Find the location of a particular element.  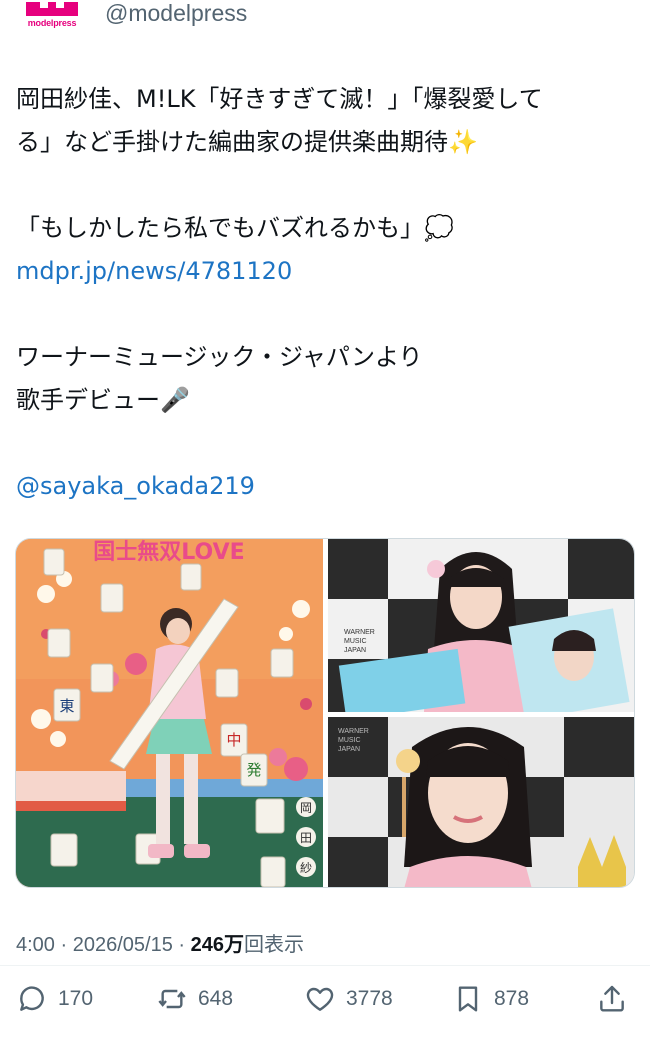

repost-icon is located at coordinates (172, 999).